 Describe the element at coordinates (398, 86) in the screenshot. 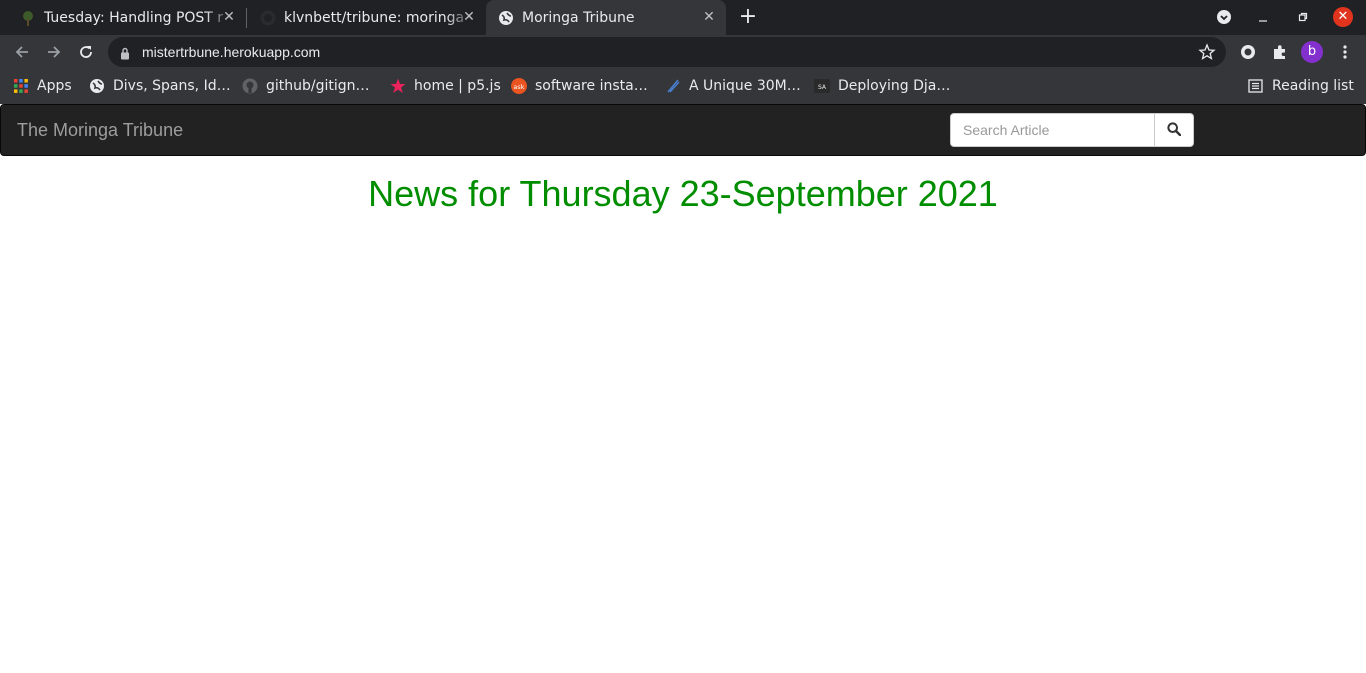

I see `star-icon` at that location.